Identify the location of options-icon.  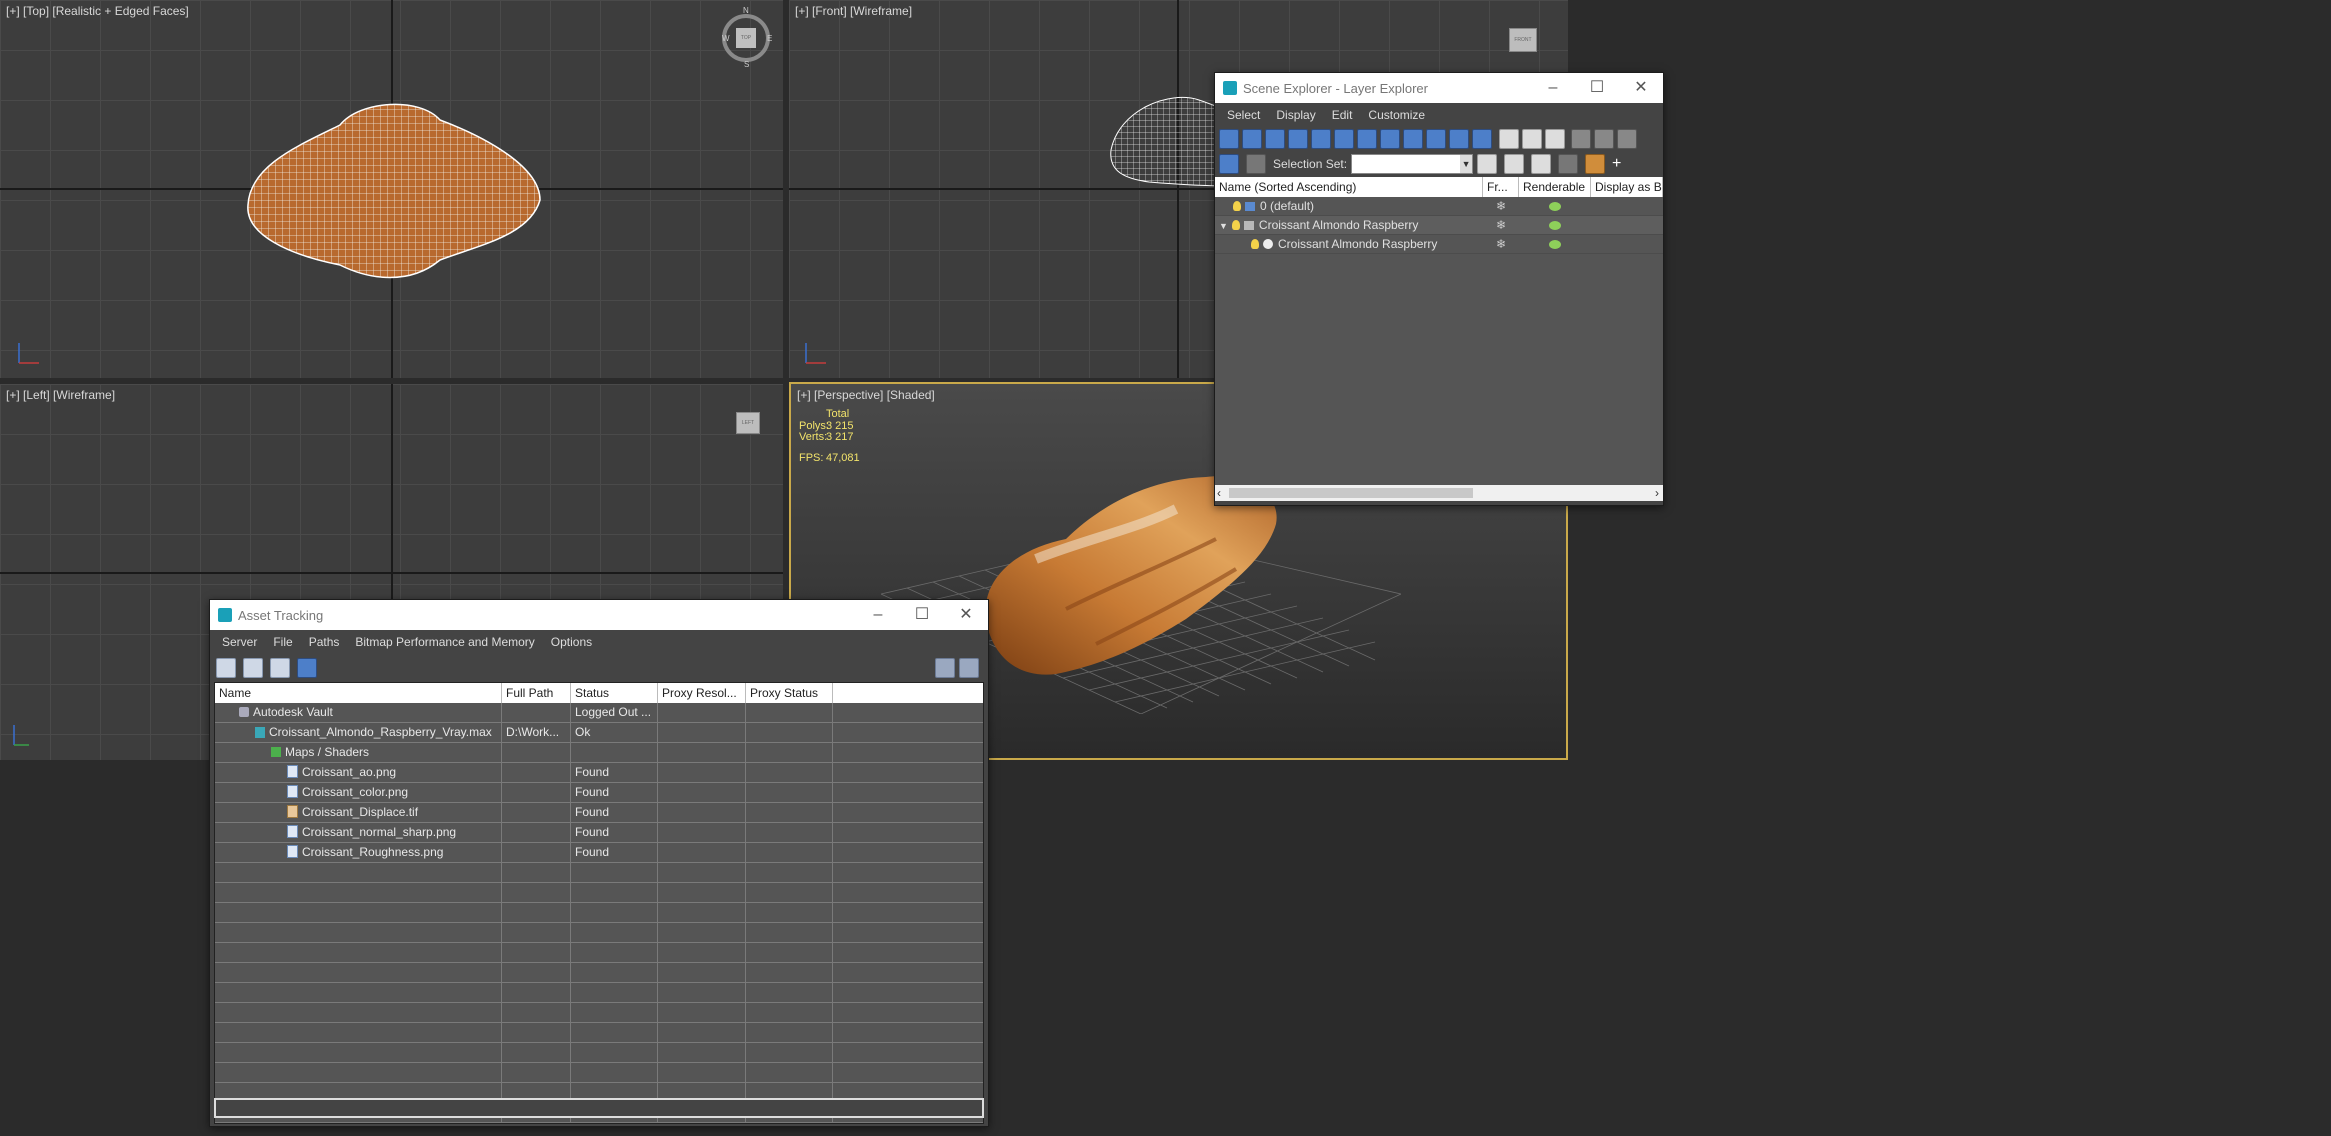
(1627, 139).